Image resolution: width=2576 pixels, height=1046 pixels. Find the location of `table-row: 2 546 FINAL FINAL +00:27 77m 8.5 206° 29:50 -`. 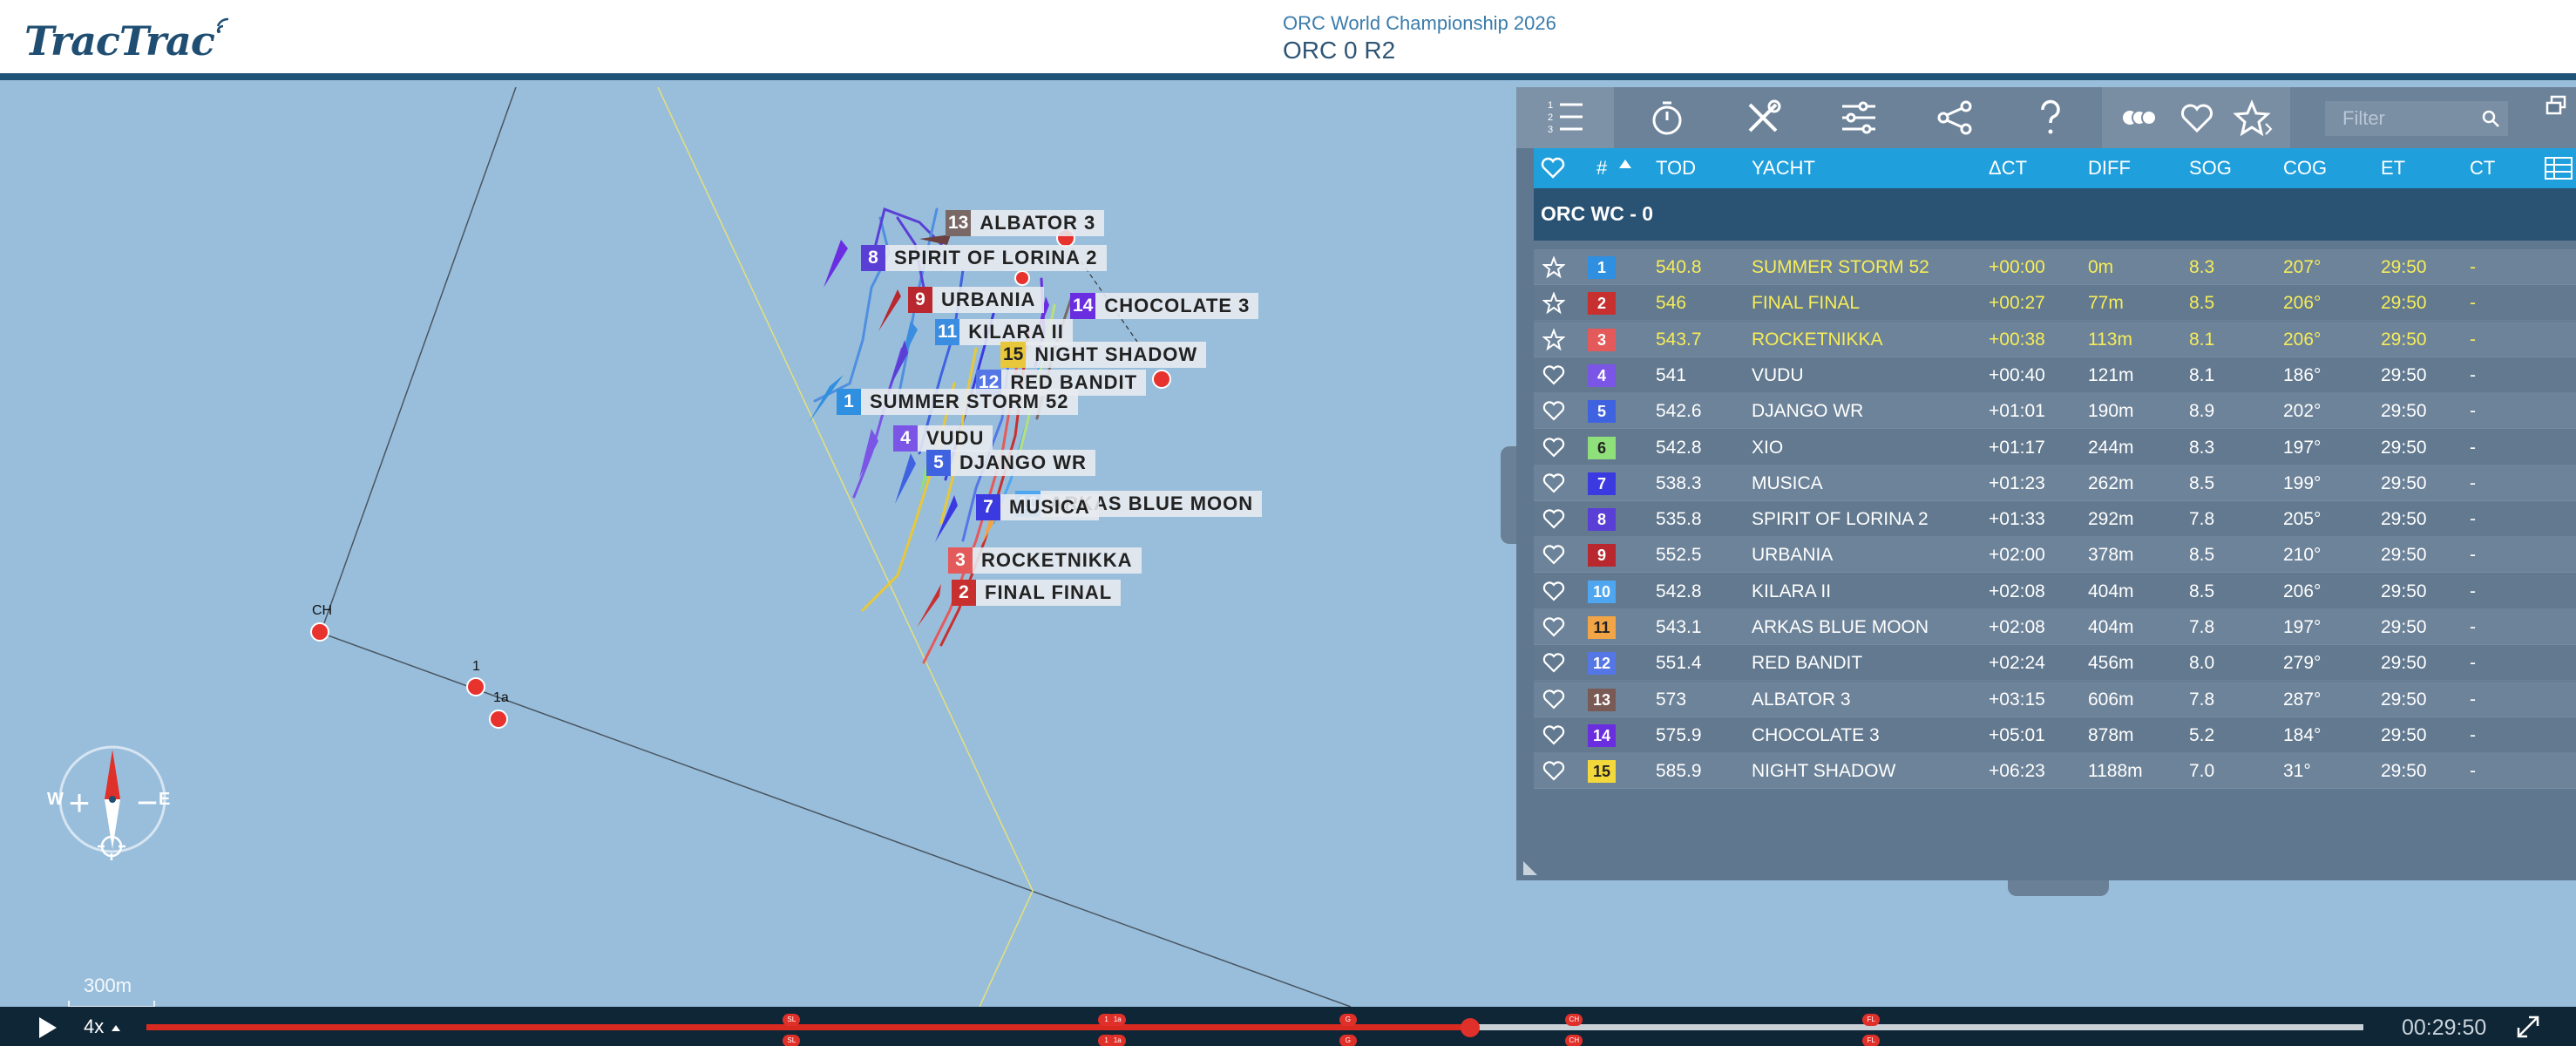

table-row: 2 546 FINAL FINAL +00:27 77m 8.5 206° 29:50 - is located at coordinates (2055, 303).